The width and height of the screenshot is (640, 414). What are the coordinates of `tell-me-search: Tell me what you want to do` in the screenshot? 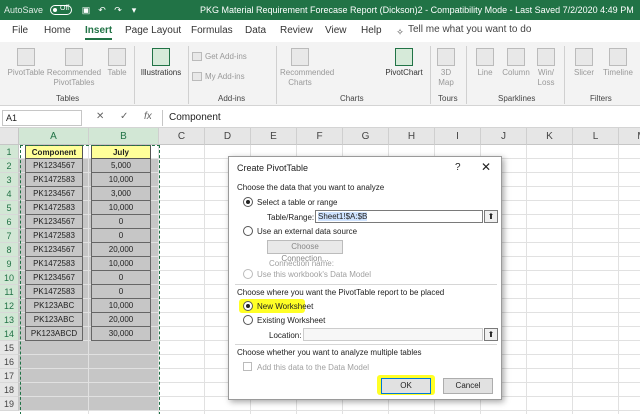 It's located at (469, 29).